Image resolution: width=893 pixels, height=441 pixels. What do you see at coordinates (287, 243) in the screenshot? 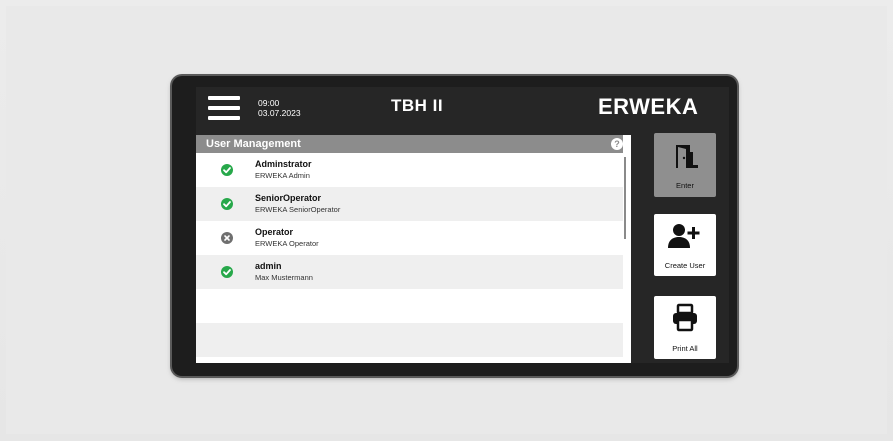
I see `user-role: ERWEKA Operator` at bounding box center [287, 243].